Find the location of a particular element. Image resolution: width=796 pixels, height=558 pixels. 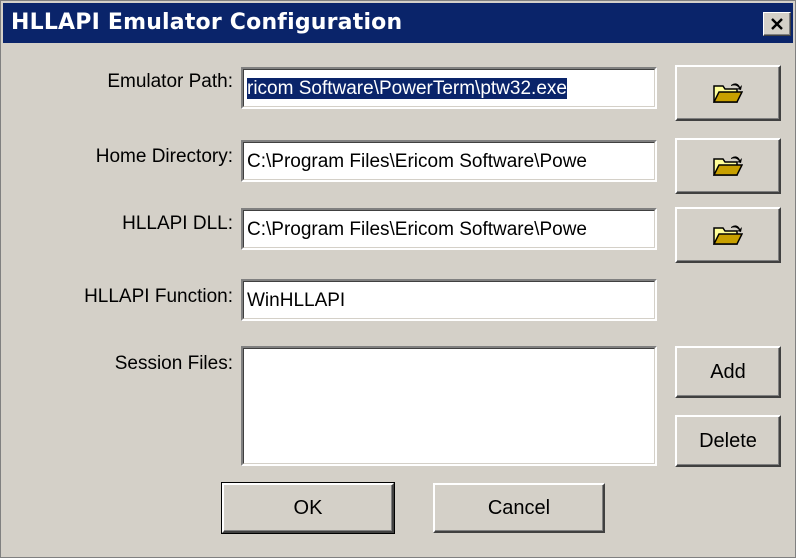

add-button: Add is located at coordinates (728, 372).